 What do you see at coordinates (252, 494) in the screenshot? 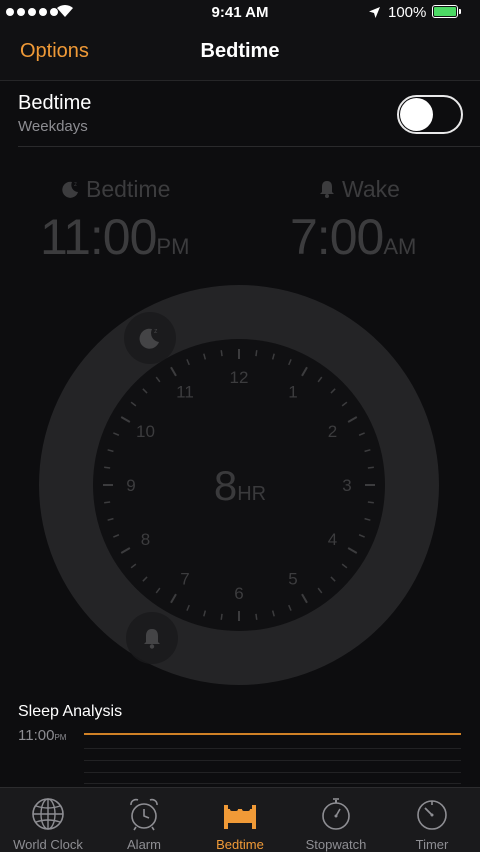
I see `sleep-hours-unit: HR` at bounding box center [252, 494].